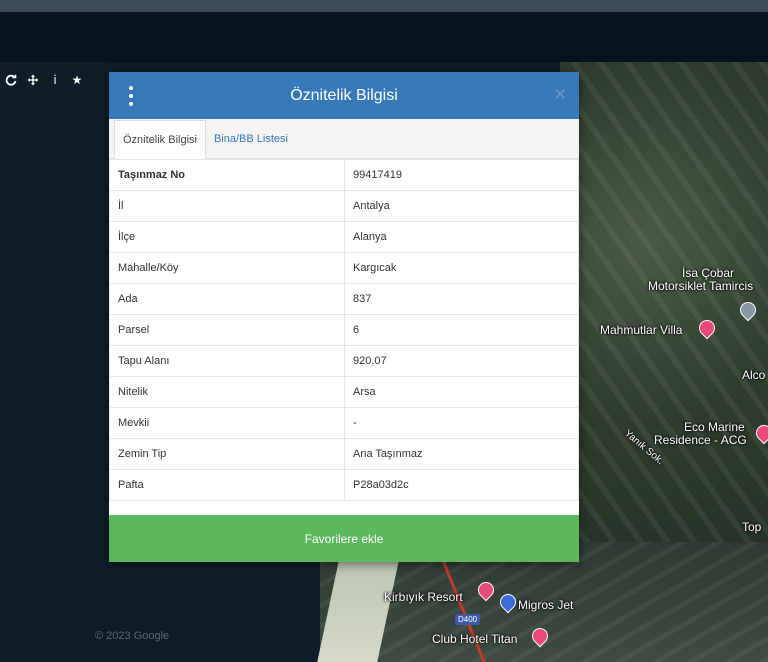 The image size is (768, 662). What do you see at coordinates (77, 80) in the screenshot?
I see `star-icon: ★` at bounding box center [77, 80].